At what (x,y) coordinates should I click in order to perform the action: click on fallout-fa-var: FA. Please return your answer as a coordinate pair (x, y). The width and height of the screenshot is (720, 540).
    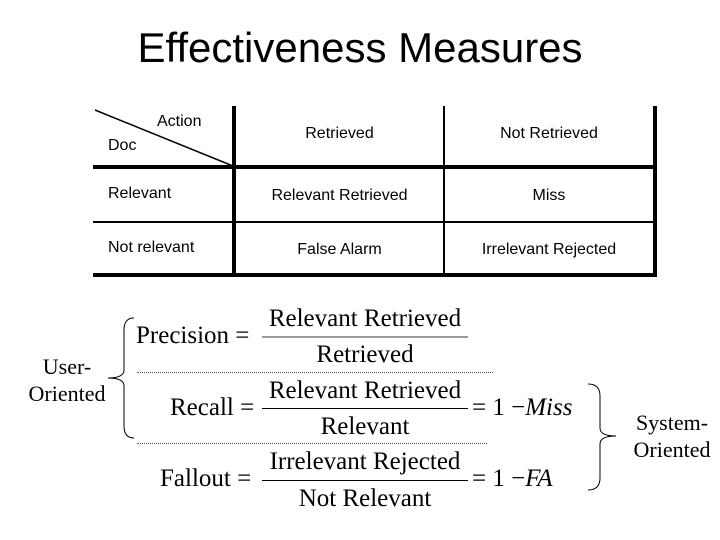
    Looking at the image, I should click on (539, 478).